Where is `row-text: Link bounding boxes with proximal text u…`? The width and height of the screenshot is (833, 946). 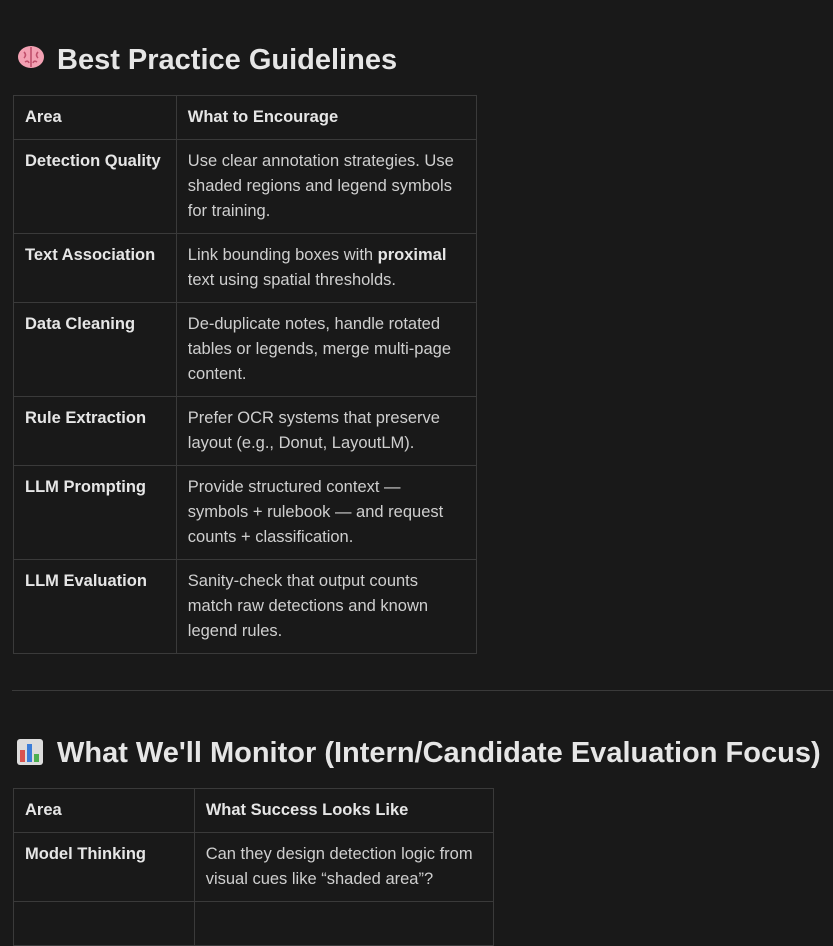
row-text: Link bounding boxes with proximal text u… is located at coordinates (326, 268).